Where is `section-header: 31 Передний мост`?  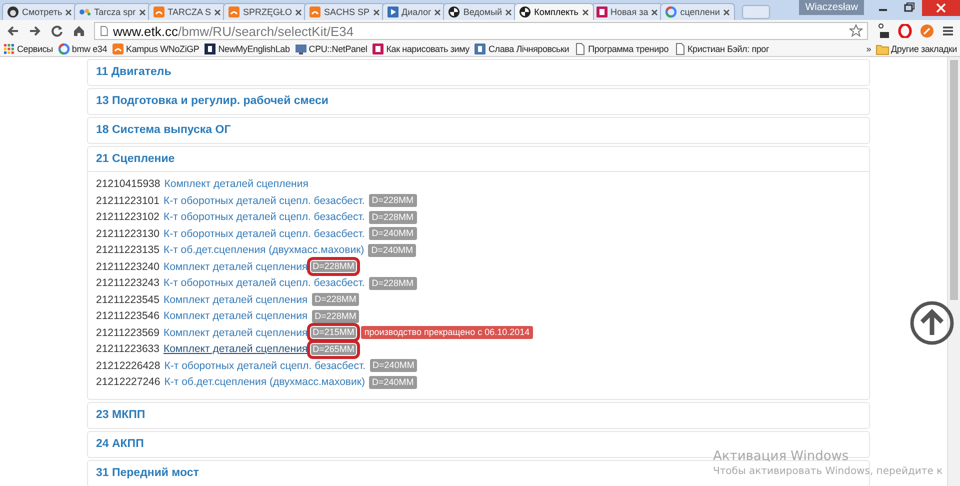 section-header: 31 Передний мост is located at coordinates (147, 473).